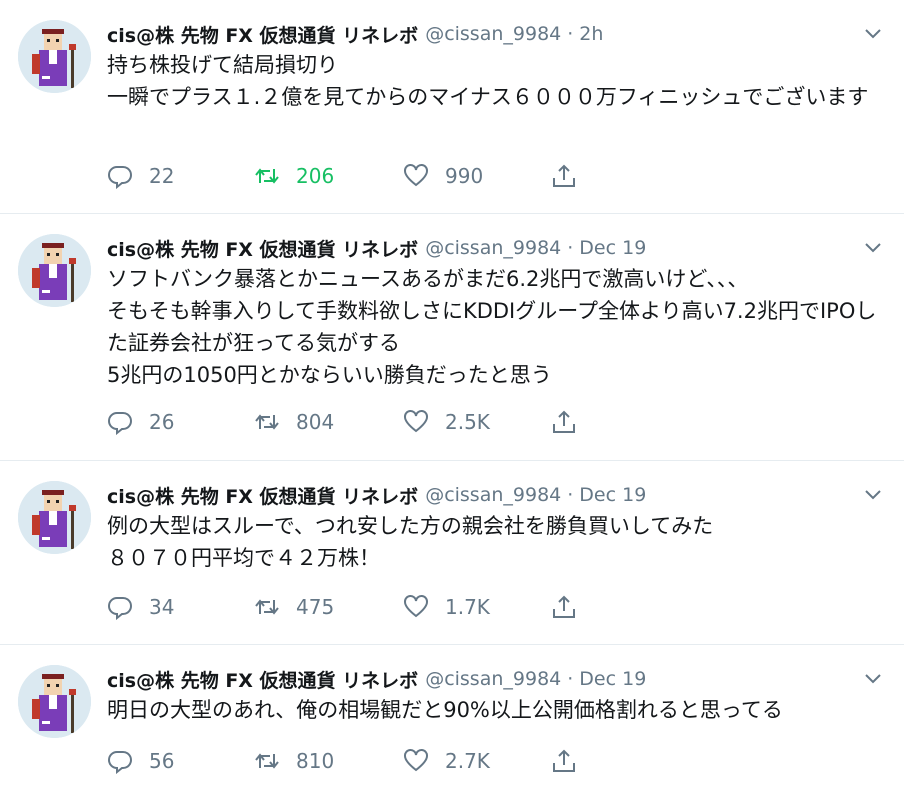  I want to click on like-button: 2.5K, so click(446, 422).